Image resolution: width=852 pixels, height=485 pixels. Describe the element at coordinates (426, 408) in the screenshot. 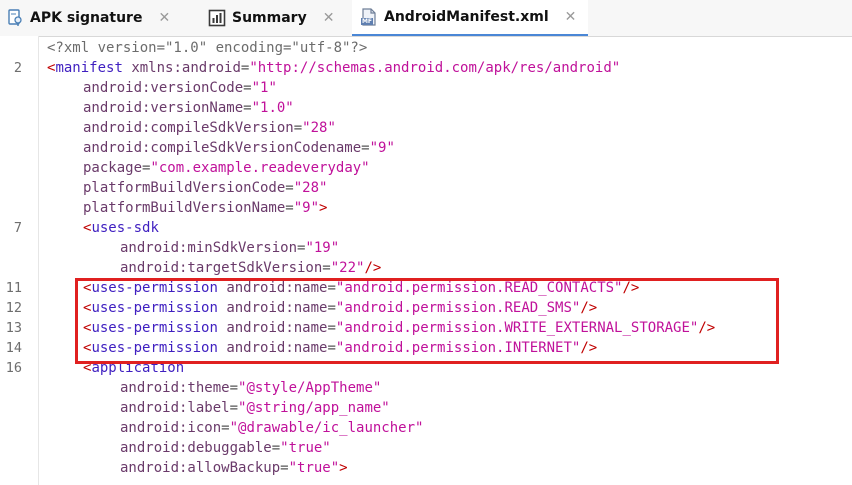

I see `code-line: android:label="@string/app_name"` at that location.